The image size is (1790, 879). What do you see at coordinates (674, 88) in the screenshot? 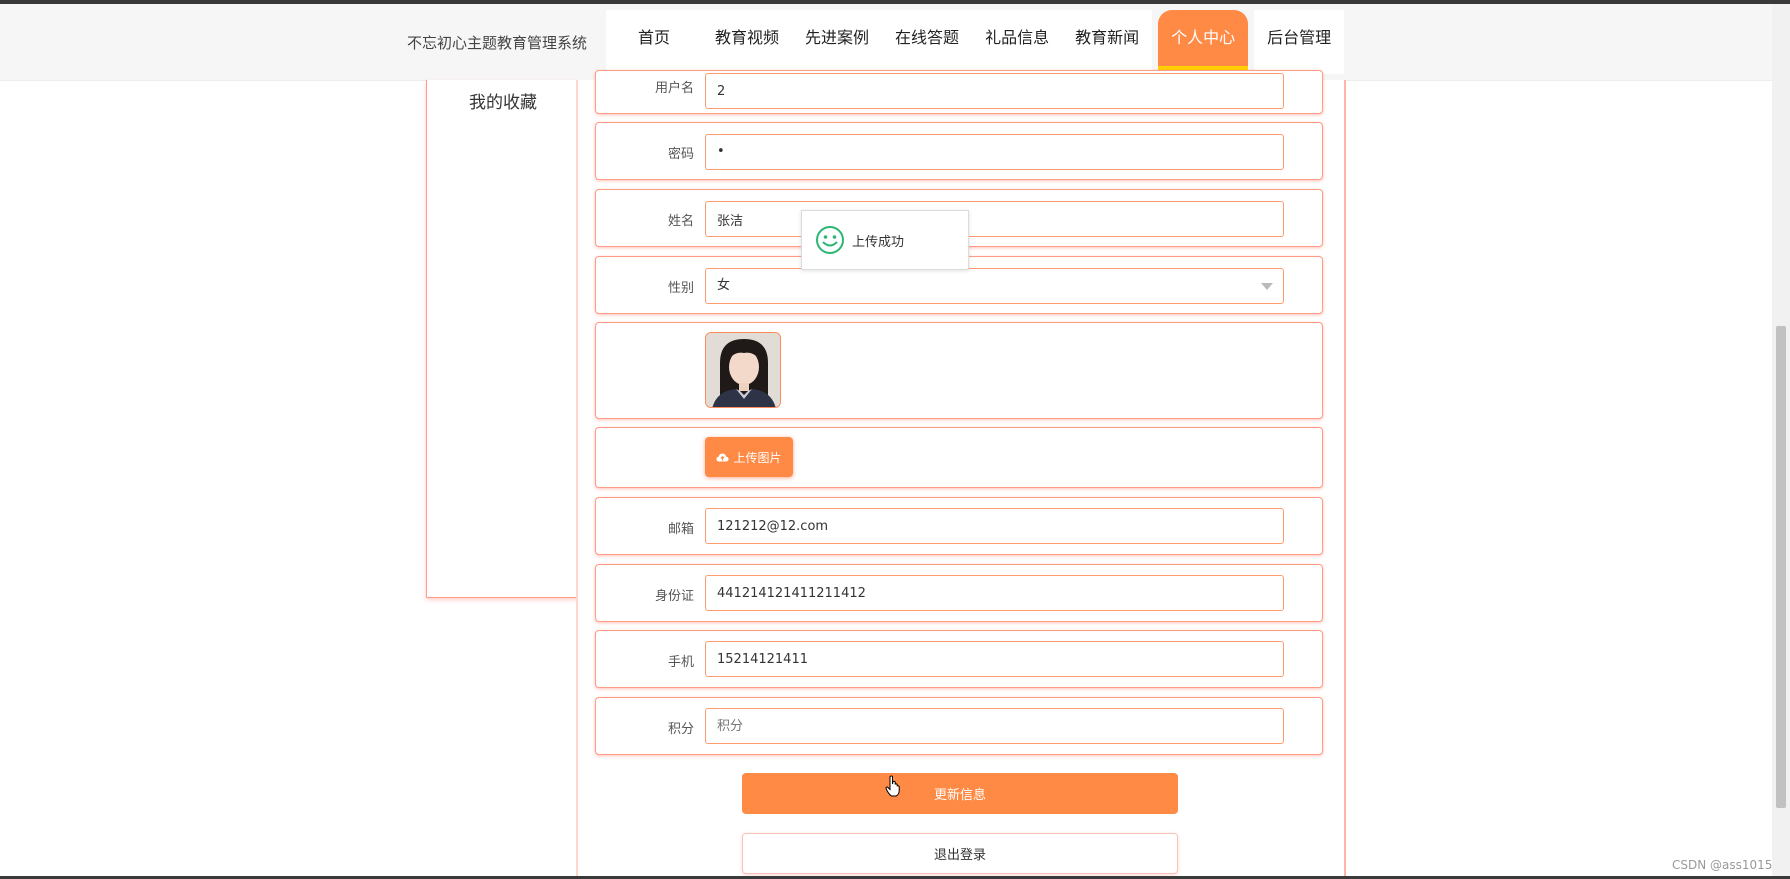
I see `username-label: 用户名` at bounding box center [674, 88].